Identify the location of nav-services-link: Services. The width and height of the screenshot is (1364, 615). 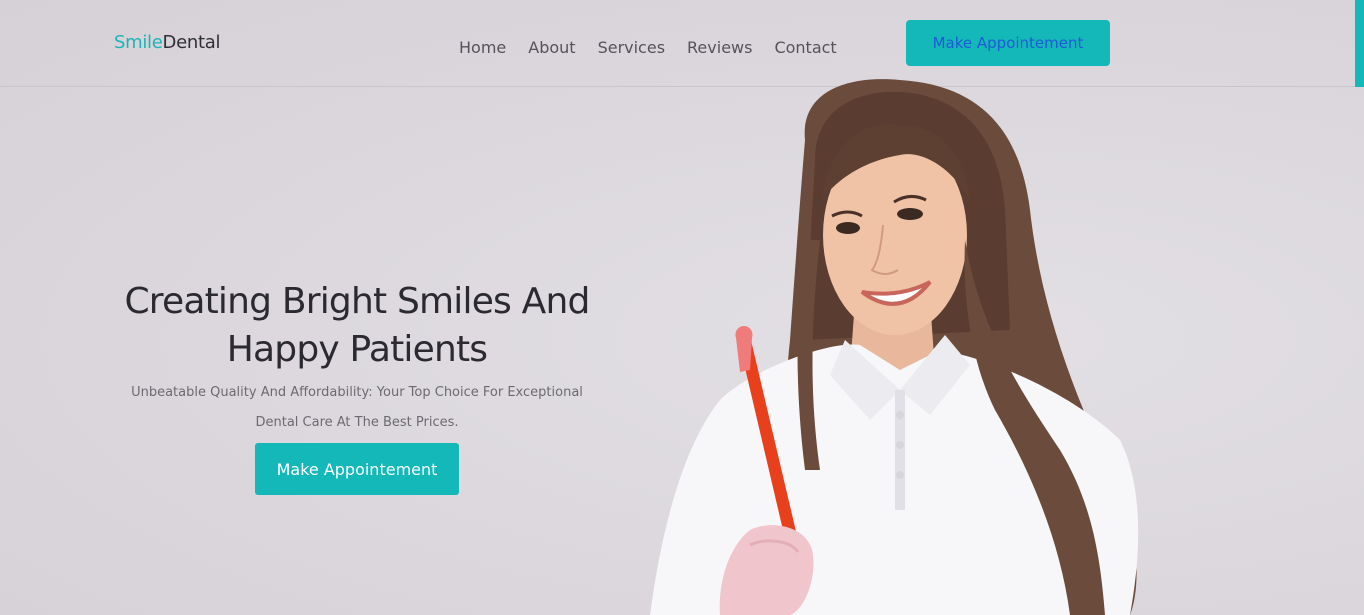
(631, 47).